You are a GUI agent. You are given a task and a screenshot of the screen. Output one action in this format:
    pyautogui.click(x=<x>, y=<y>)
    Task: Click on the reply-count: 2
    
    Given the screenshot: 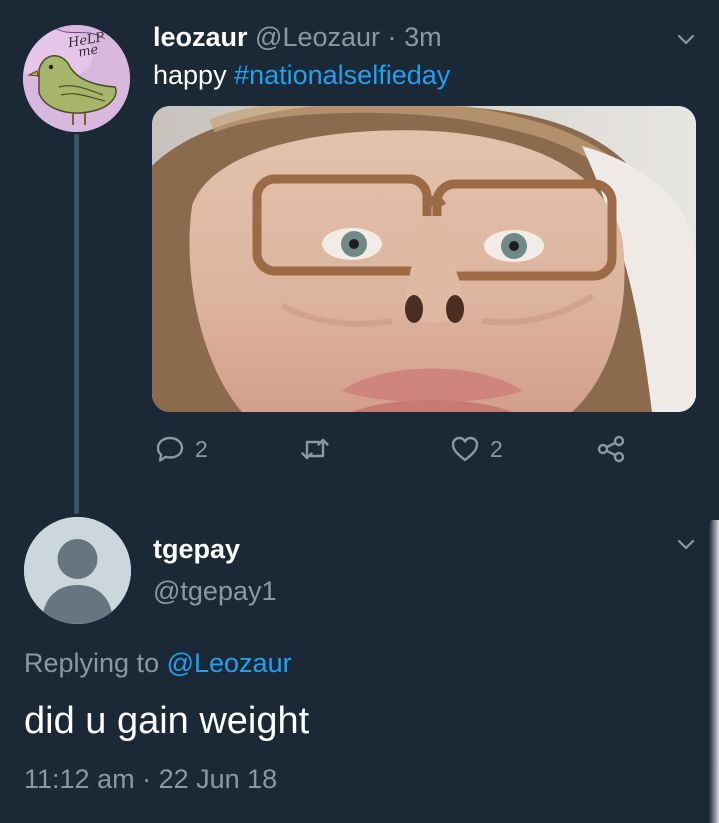 What is the action you would take?
    pyautogui.click(x=201, y=448)
    